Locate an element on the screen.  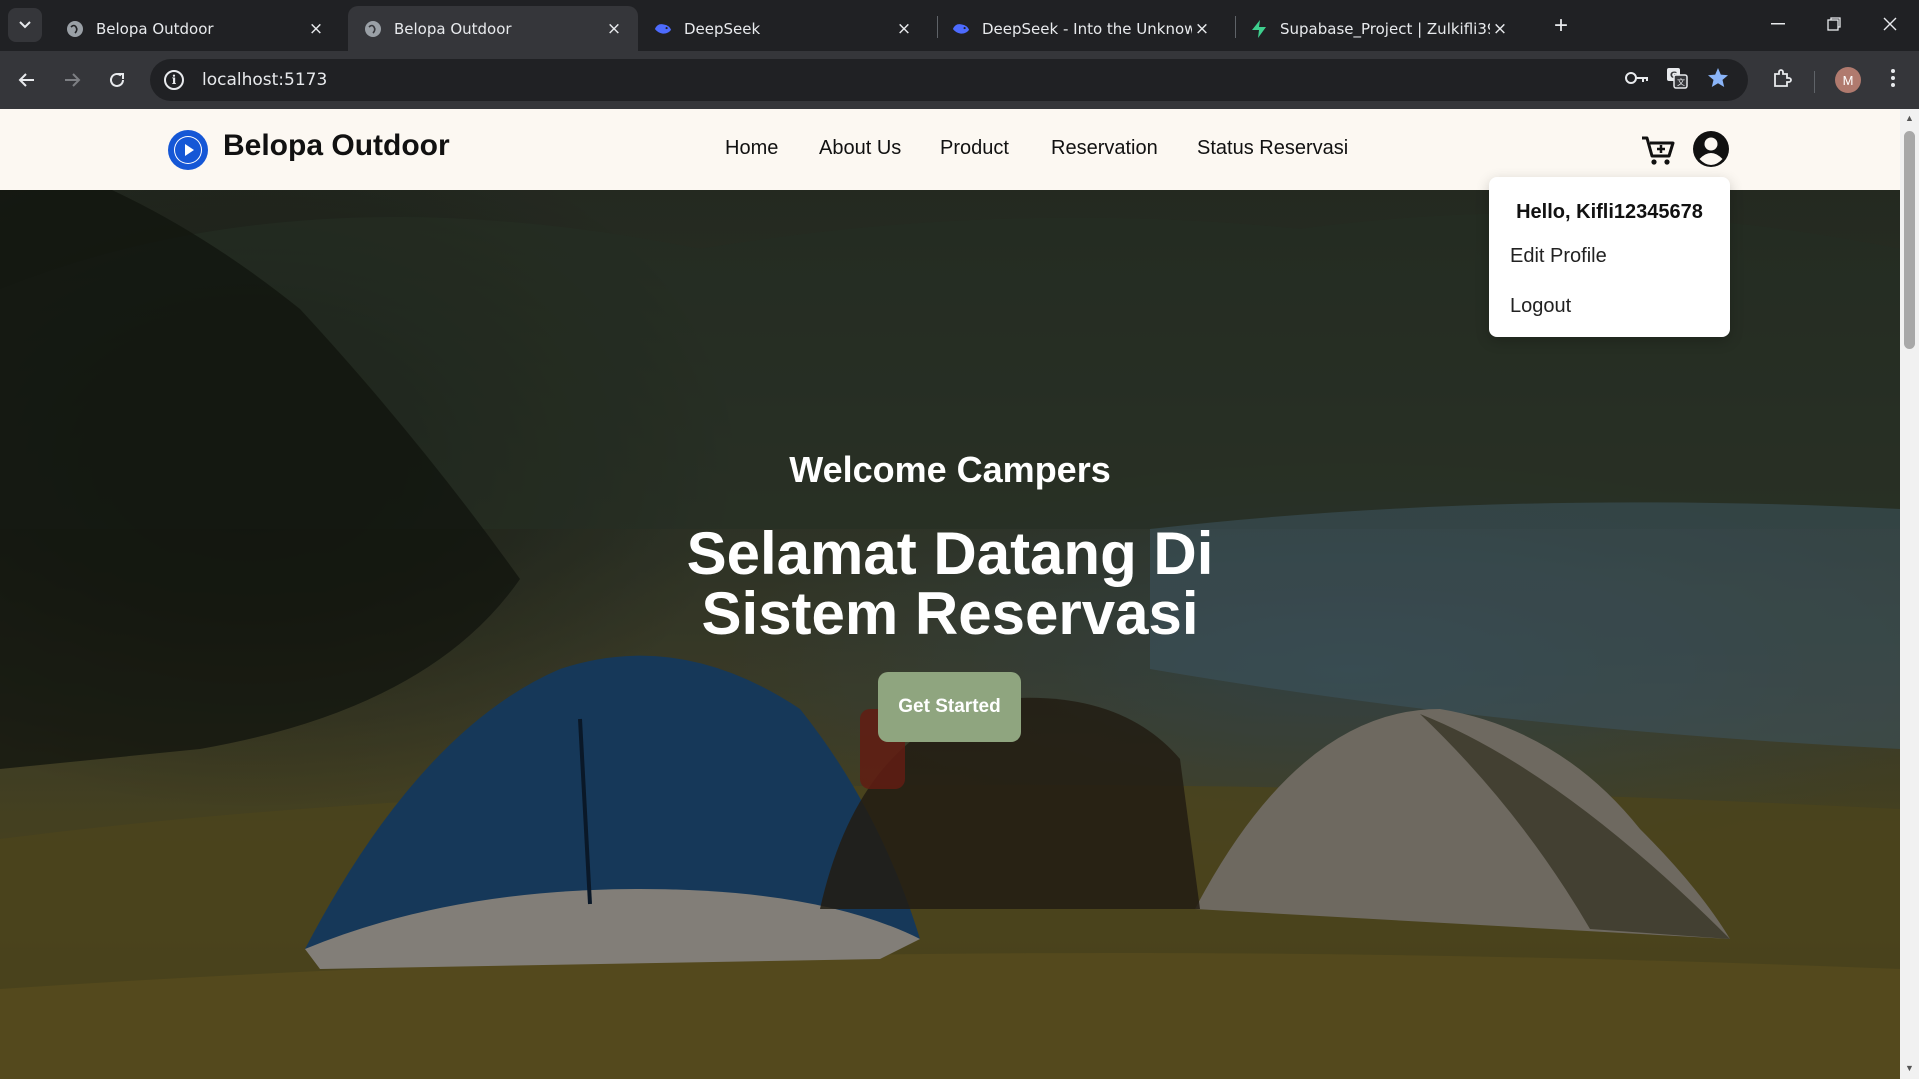
site-info-icon: i is located at coordinates (174, 80).